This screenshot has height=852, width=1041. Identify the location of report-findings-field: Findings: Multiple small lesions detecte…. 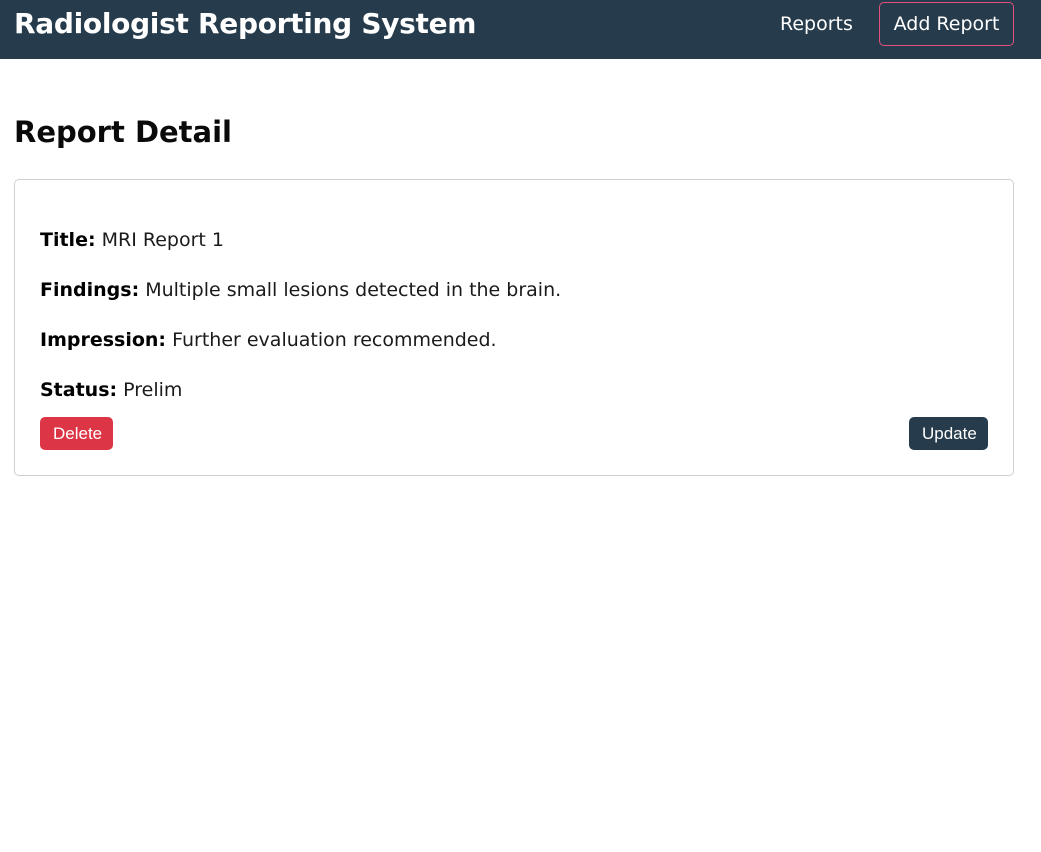
(300, 290).